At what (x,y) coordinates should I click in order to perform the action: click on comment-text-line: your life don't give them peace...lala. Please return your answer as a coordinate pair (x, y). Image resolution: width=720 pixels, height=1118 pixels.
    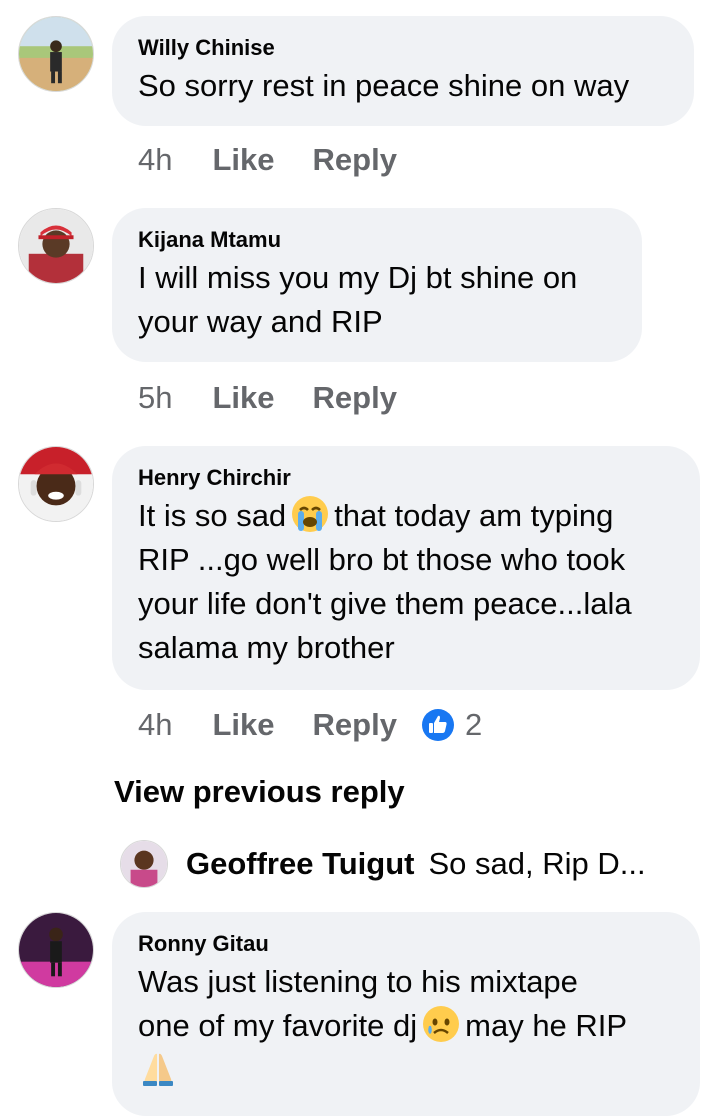
    Looking at the image, I should click on (385, 603).